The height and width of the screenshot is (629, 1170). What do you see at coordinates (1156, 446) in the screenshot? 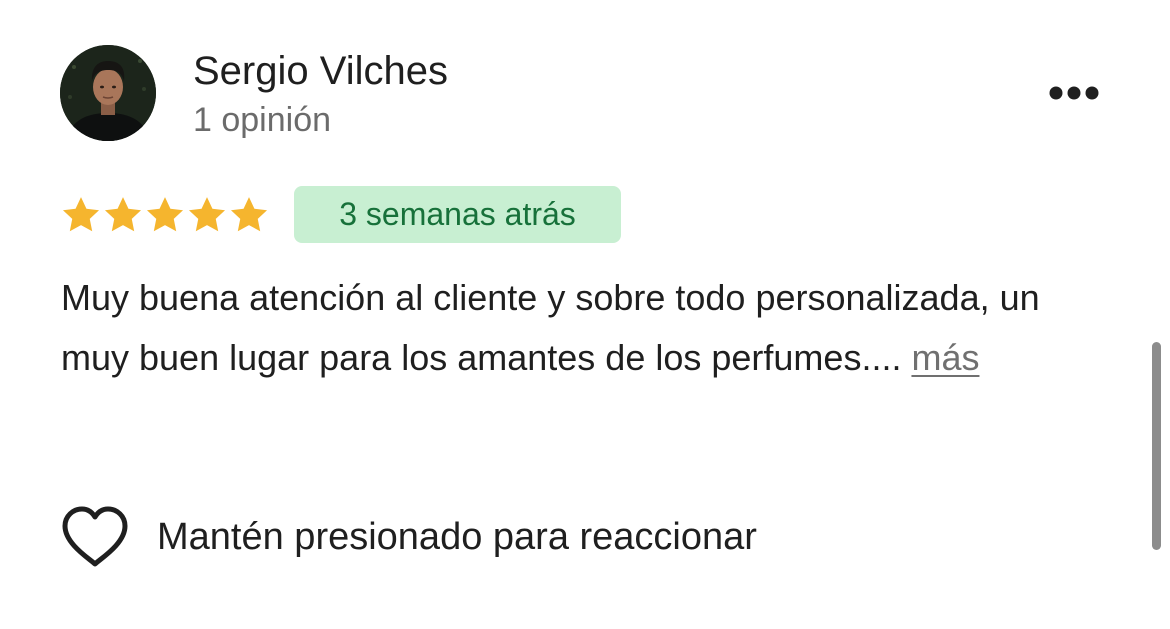
I see `scrollbar-thumb` at bounding box center [1156, 446].